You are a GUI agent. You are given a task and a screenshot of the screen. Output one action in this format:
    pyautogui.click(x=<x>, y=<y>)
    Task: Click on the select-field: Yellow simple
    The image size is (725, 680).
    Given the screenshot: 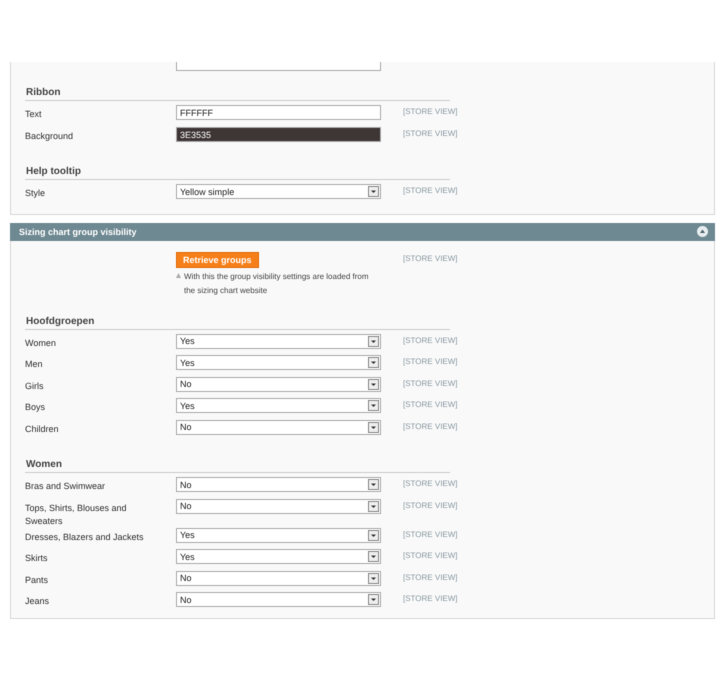 What is the action you would take?
    pyautogui.click(x=278, y=191)
    